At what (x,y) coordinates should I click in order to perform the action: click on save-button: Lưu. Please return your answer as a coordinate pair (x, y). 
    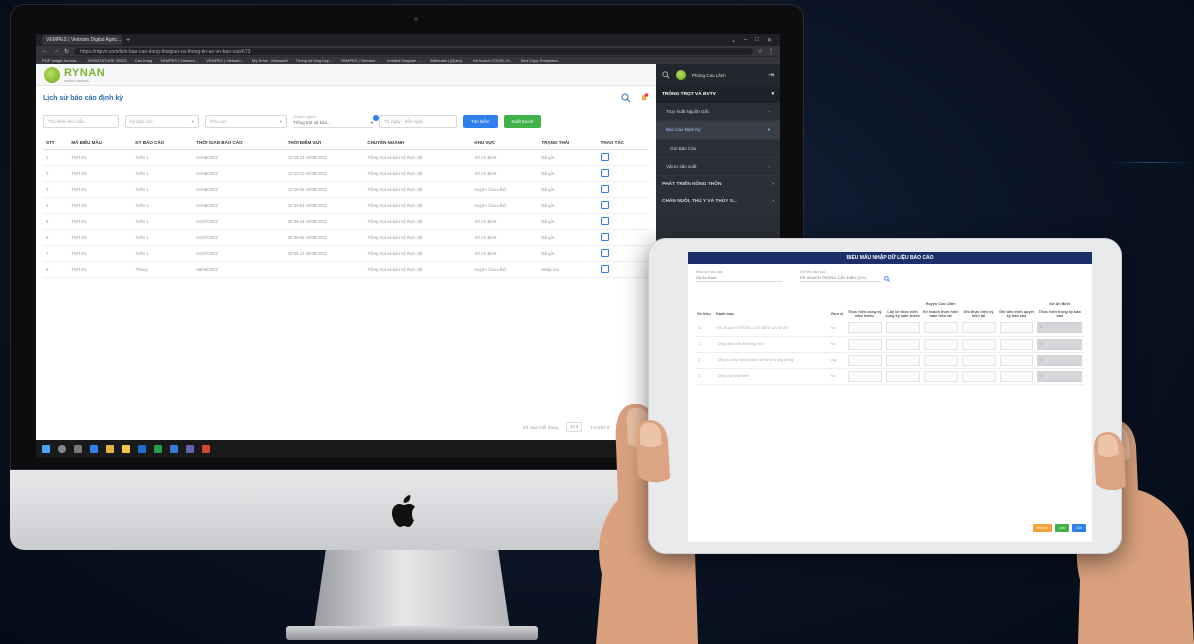
    Looking at the image, I should click on (1062, 528).